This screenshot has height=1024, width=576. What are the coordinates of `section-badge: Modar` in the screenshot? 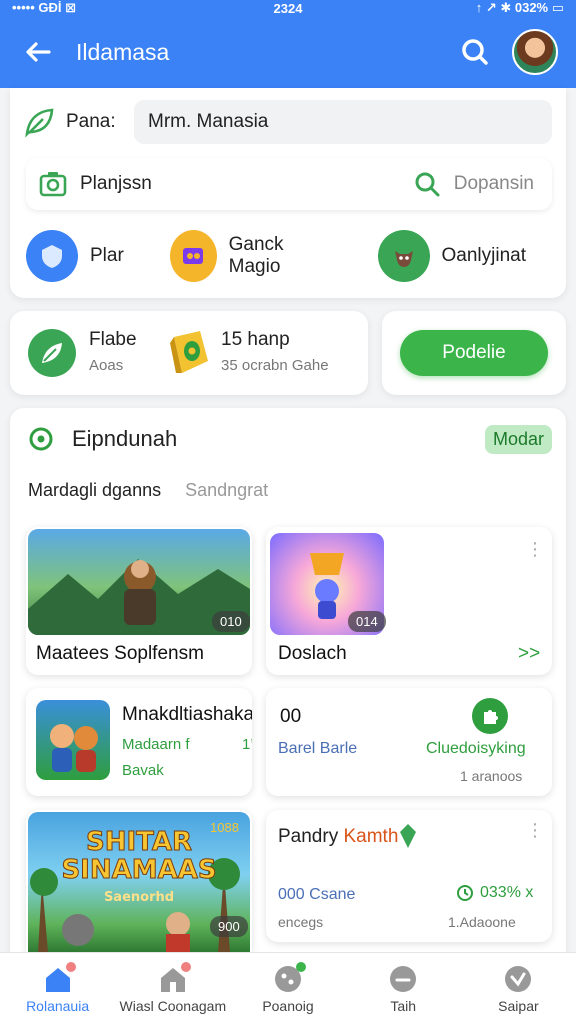 It's located at (518, 439).